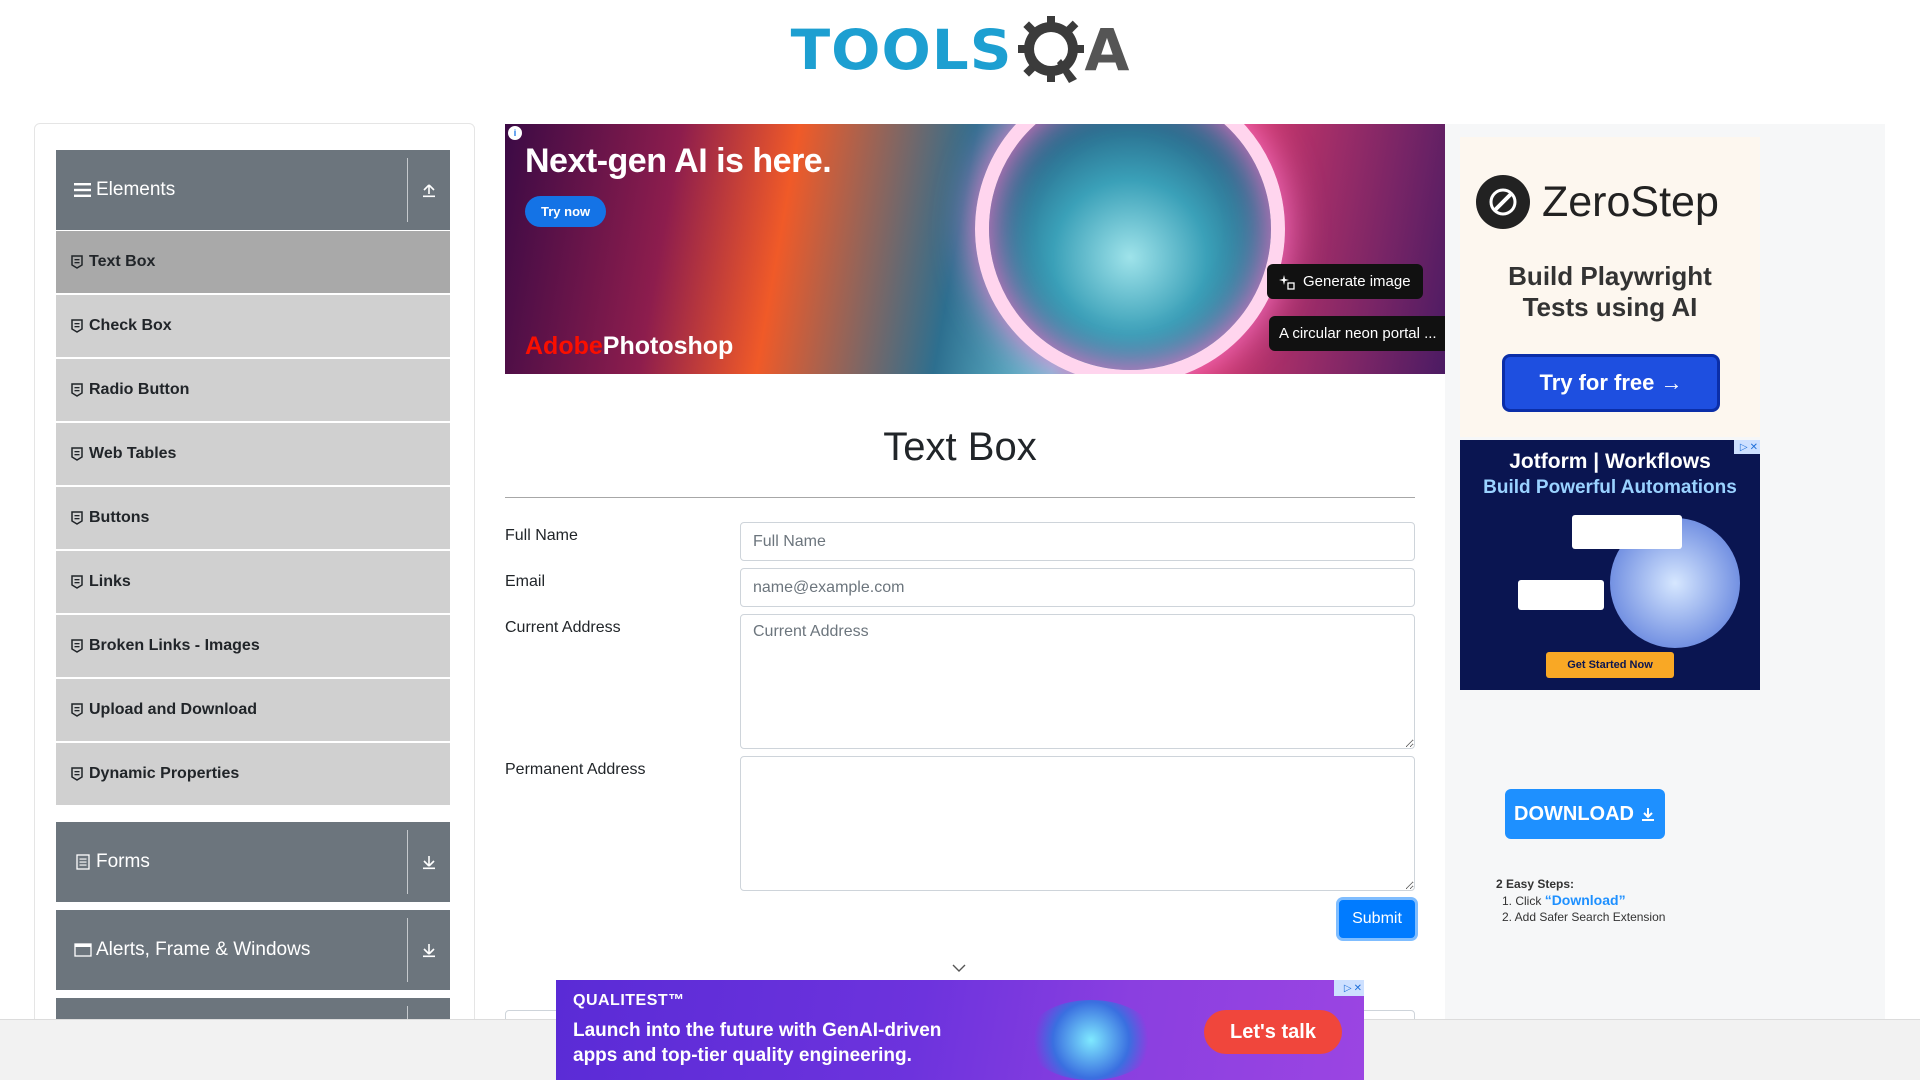 This screenshot has width=1920, height=1080. I want to click on sidebar-item-upload-download: Upload and Download, so click(253, 710).